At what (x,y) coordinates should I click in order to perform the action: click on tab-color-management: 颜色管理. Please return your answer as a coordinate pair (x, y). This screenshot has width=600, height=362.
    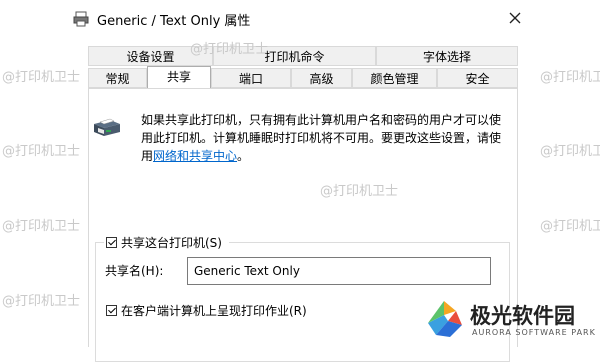
    Looking at the image, I should click on (394, 78).